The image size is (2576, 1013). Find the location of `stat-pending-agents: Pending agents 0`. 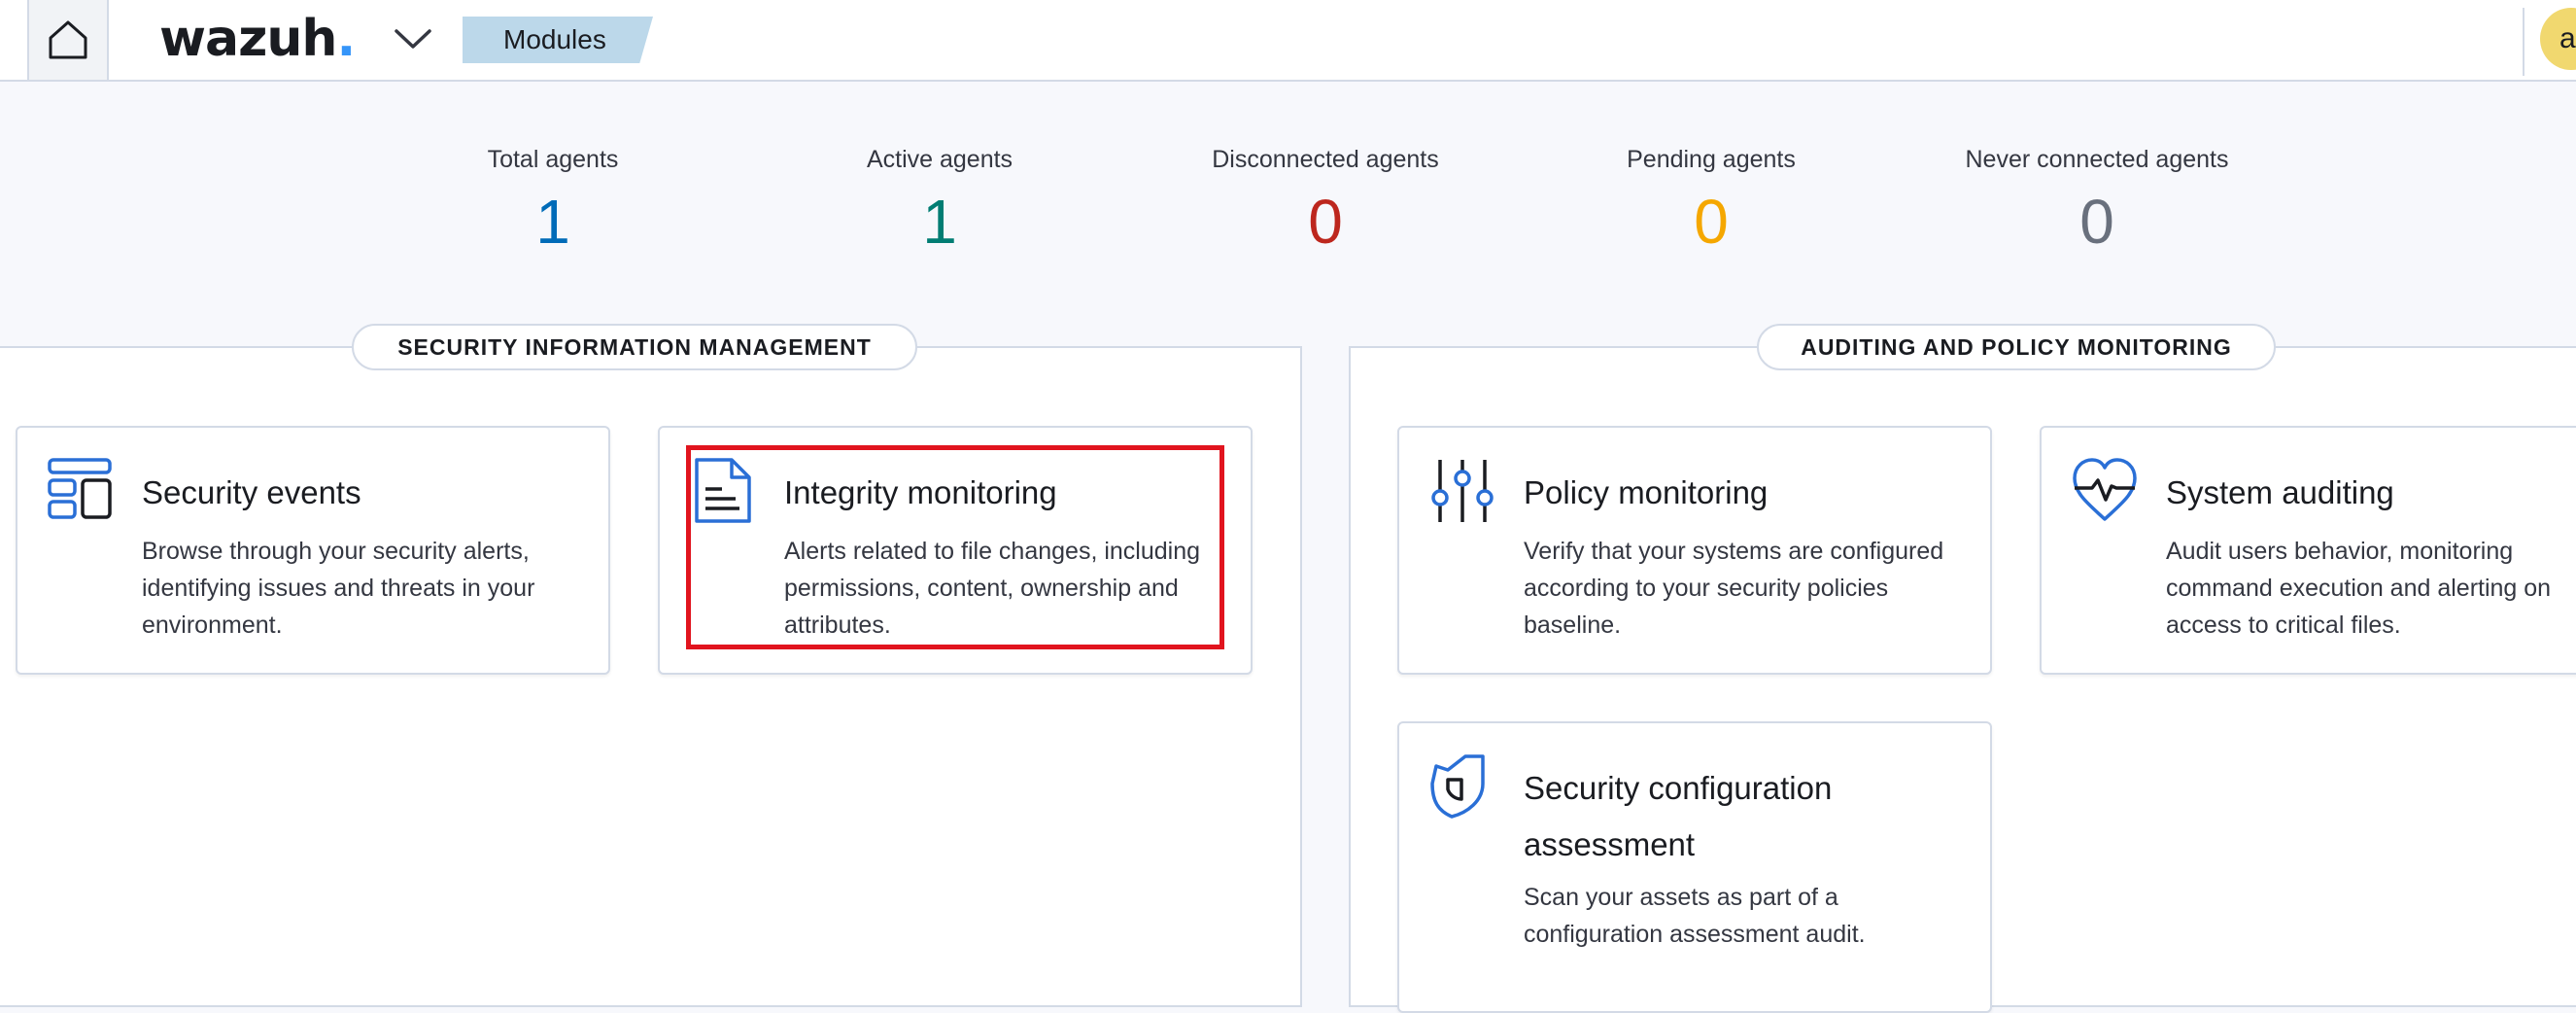

stat-pending-agents: Pending agents 0 is located at coordinates (1712, 202).